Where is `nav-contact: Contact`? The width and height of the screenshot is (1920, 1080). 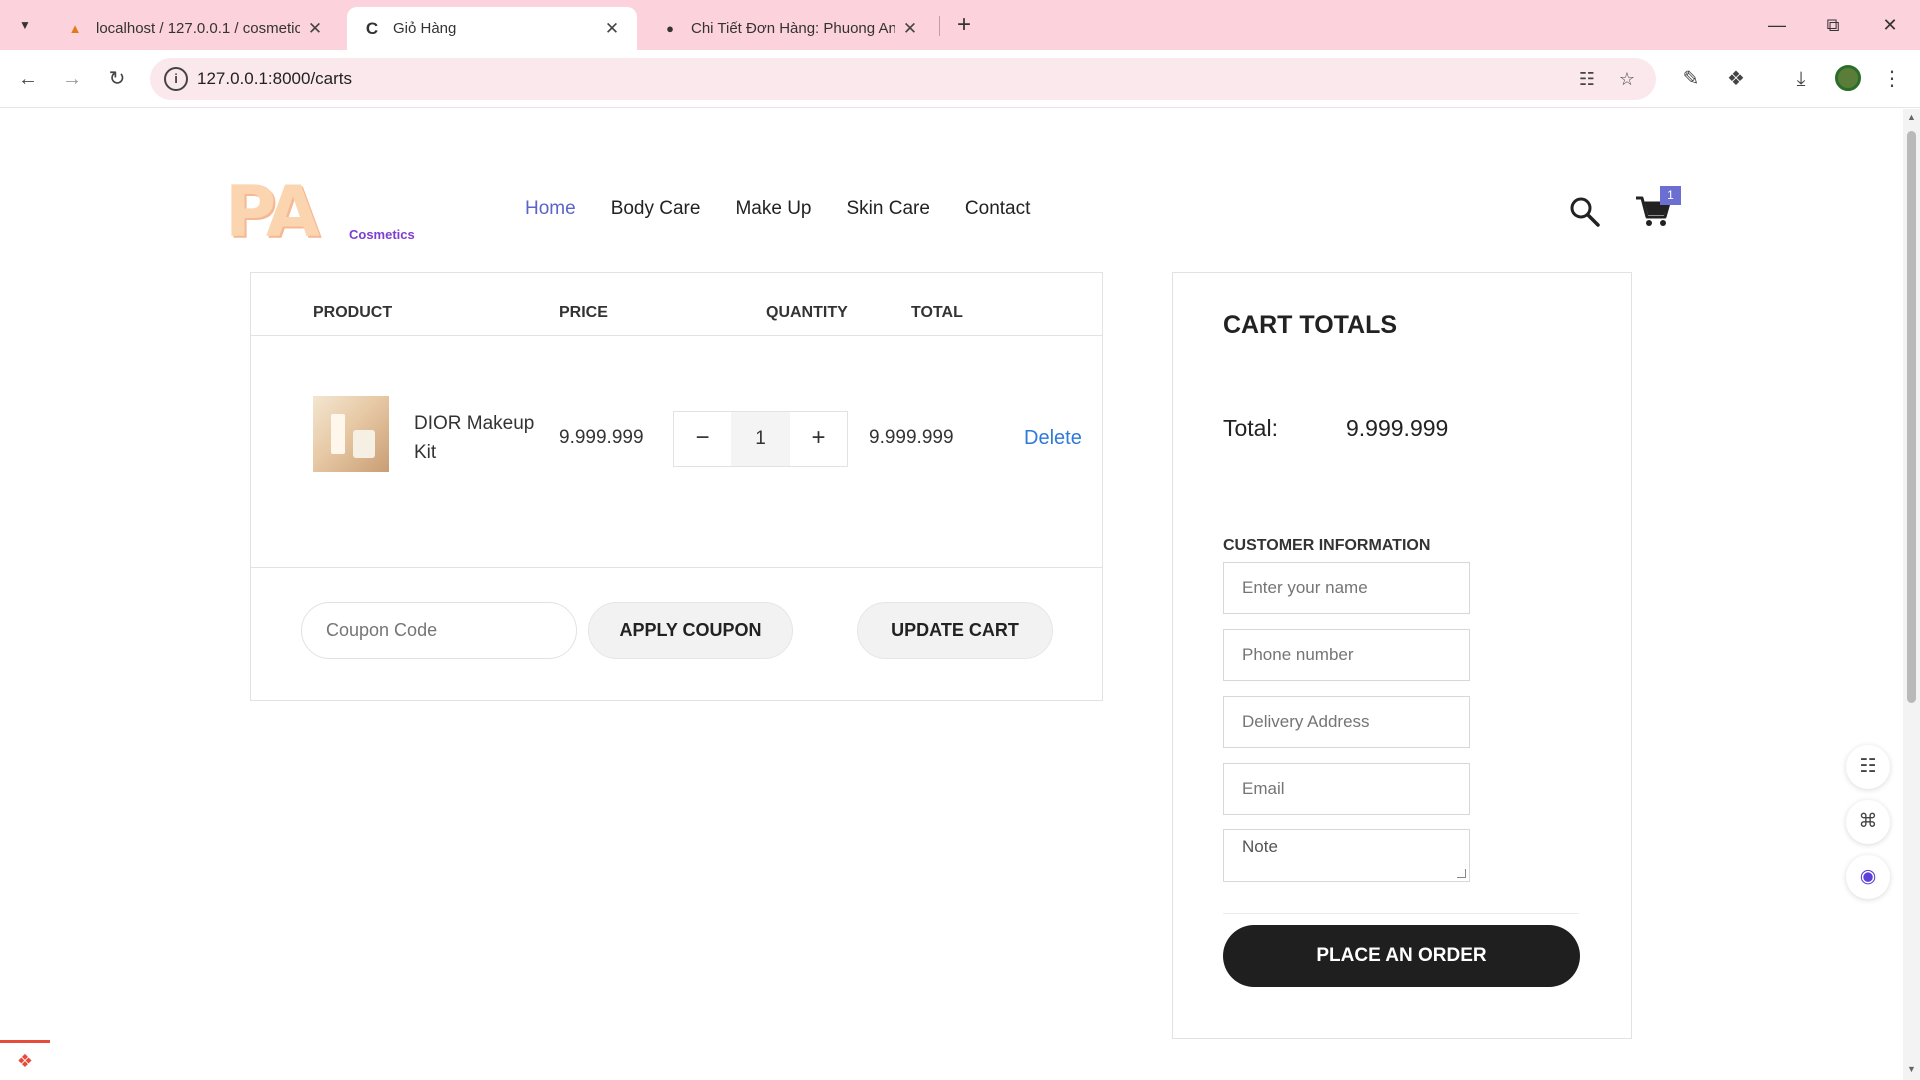
nav-contact: Contact is located at coordinates (997, 209).